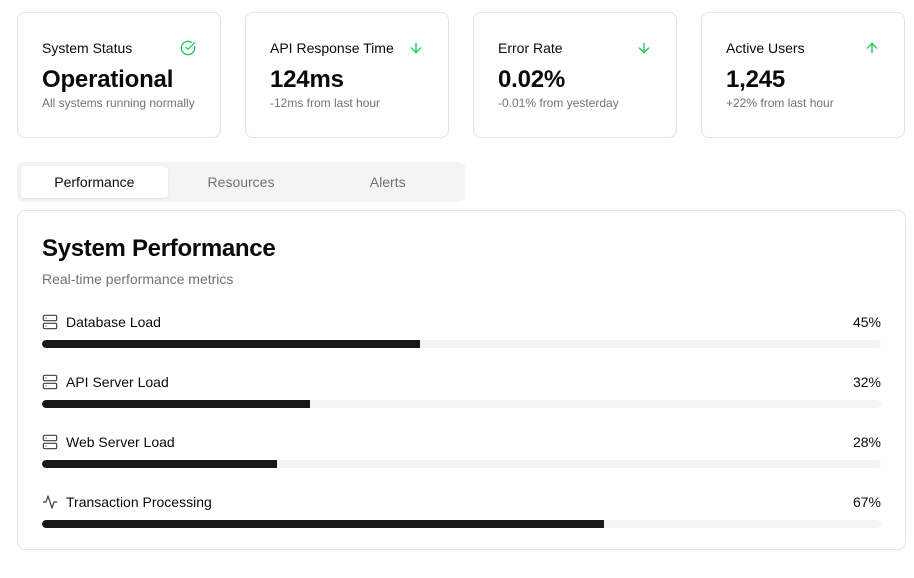 This screenshot has height=578, width=914. Describe the element at coordinates (94, 182) in the screenshot. I see `tab-performance: Performance` at that location.